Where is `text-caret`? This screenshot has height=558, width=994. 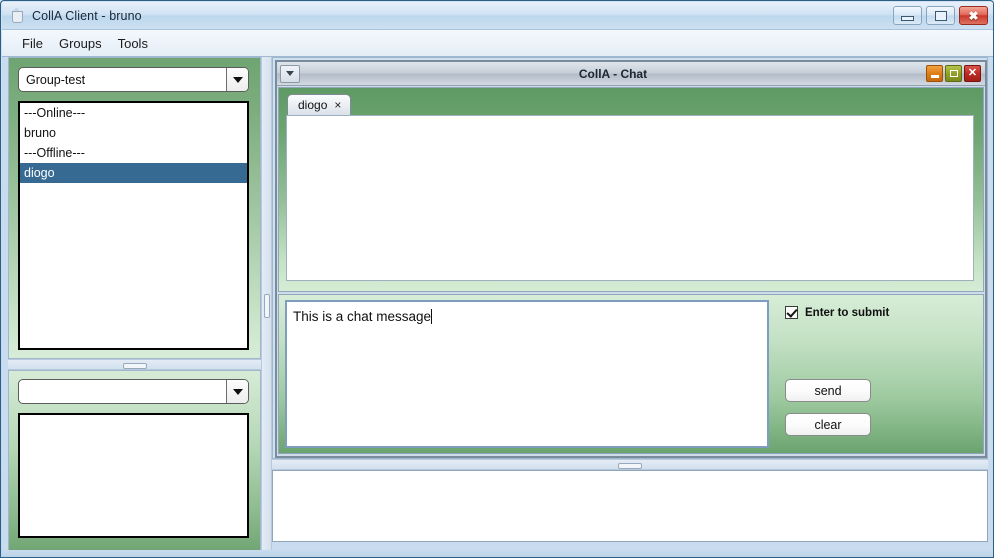 text-caret is located at coordinates (432, 316).